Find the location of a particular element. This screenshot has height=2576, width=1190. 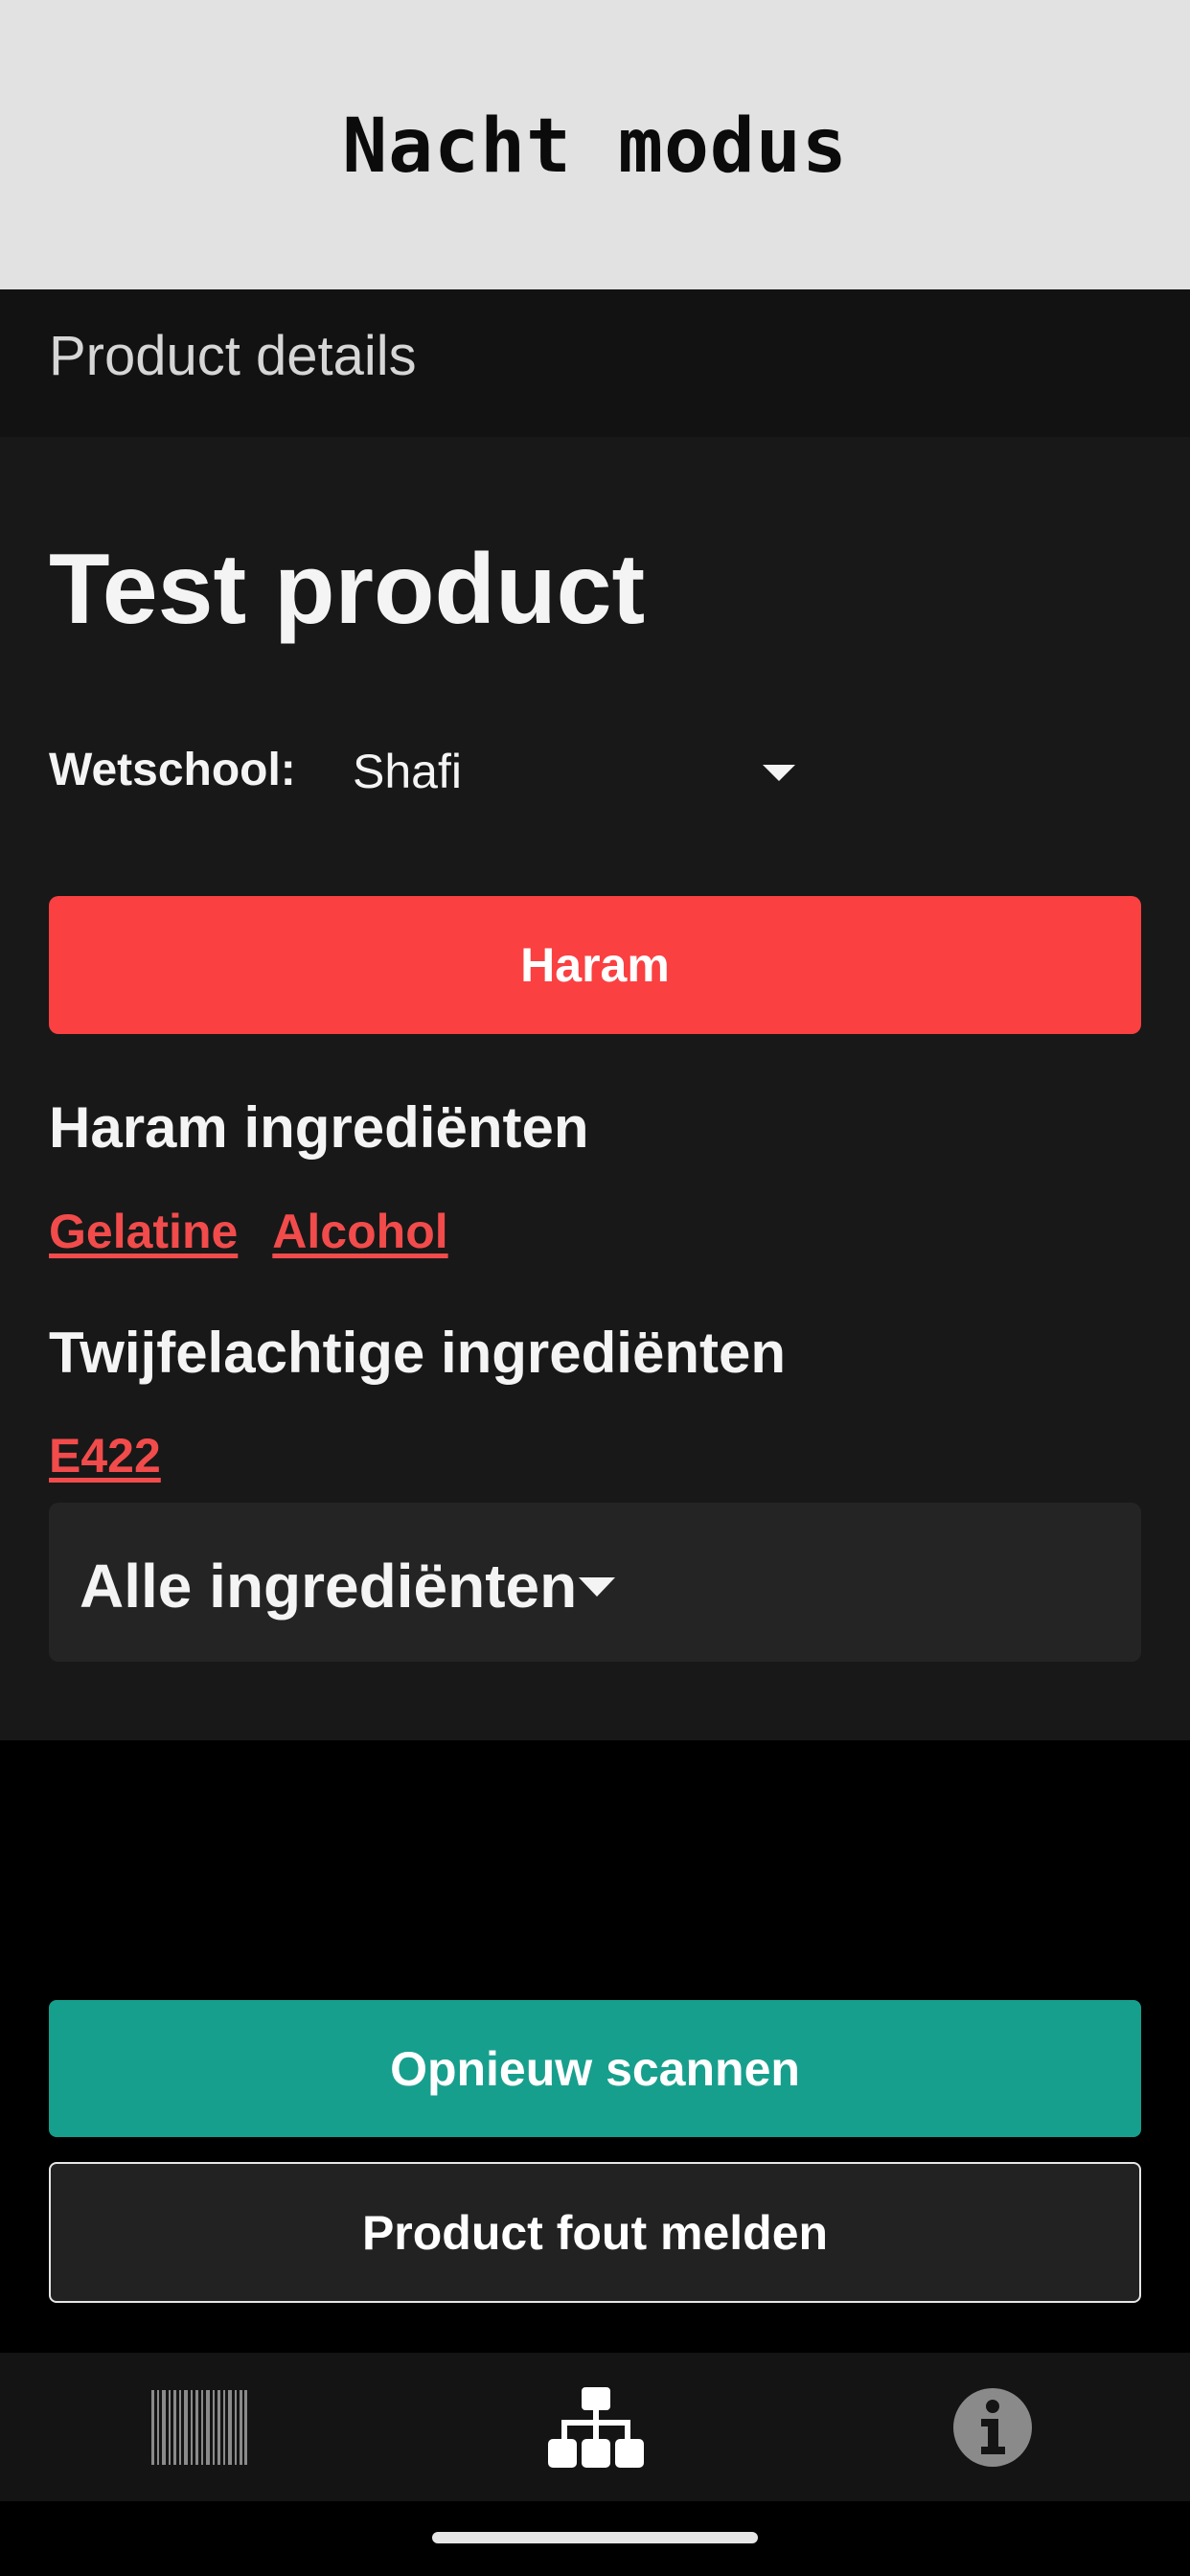

doubtful-ingredient-link: E422 is located at coordinates (105, 1456).